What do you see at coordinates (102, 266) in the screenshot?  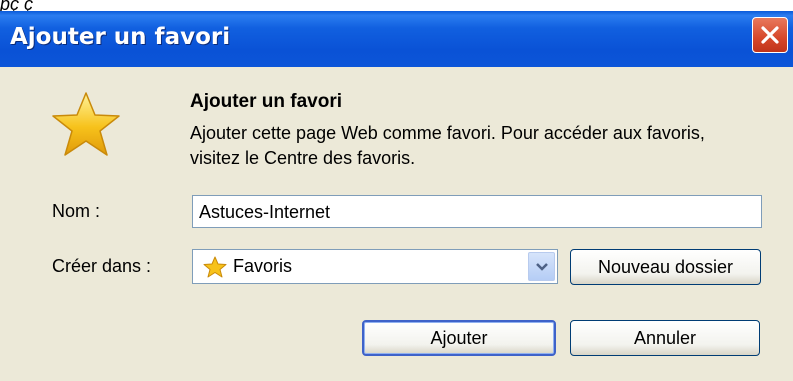 I see `create-in-label: Créer dans :` at bounding box center [102, 266].